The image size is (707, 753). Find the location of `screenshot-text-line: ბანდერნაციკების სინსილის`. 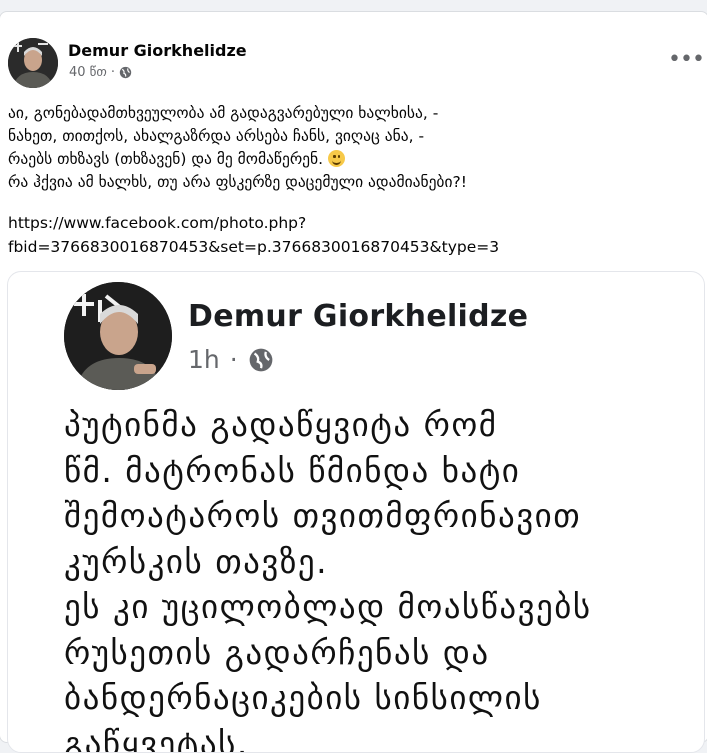

screenshot-text-line: ბანდერნაციკების სინსილის is located at coordinates (384, 698).